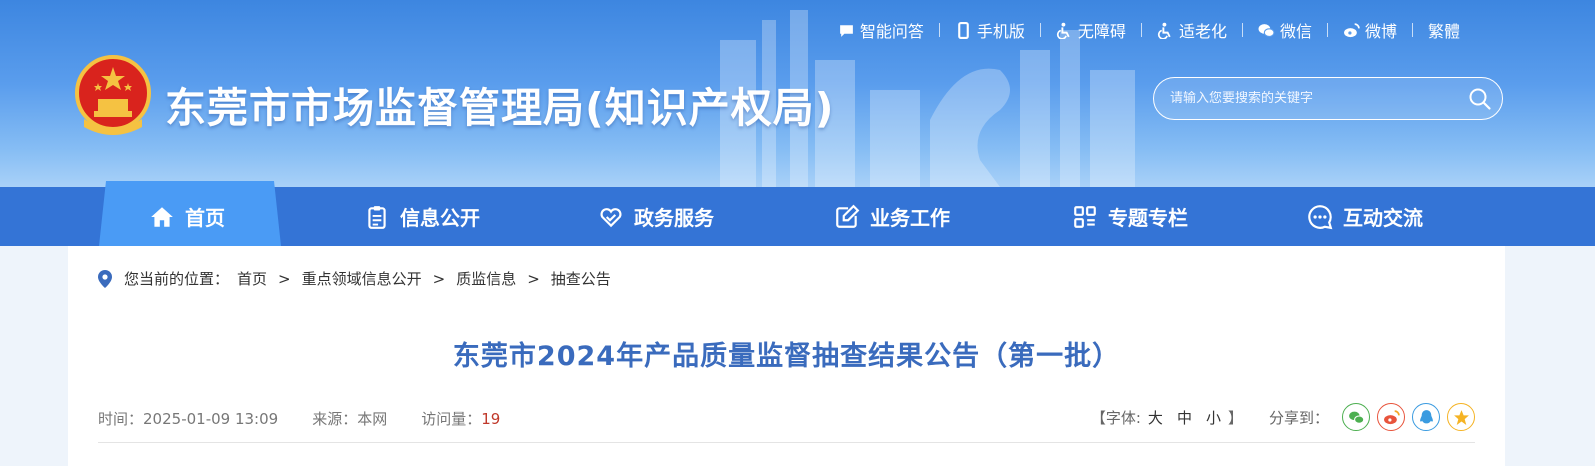 The width and height of the screenshot is (1595, 466). Describe the element at coordinates (162, 216) in the screenshot. I see `home-icon` at that location.